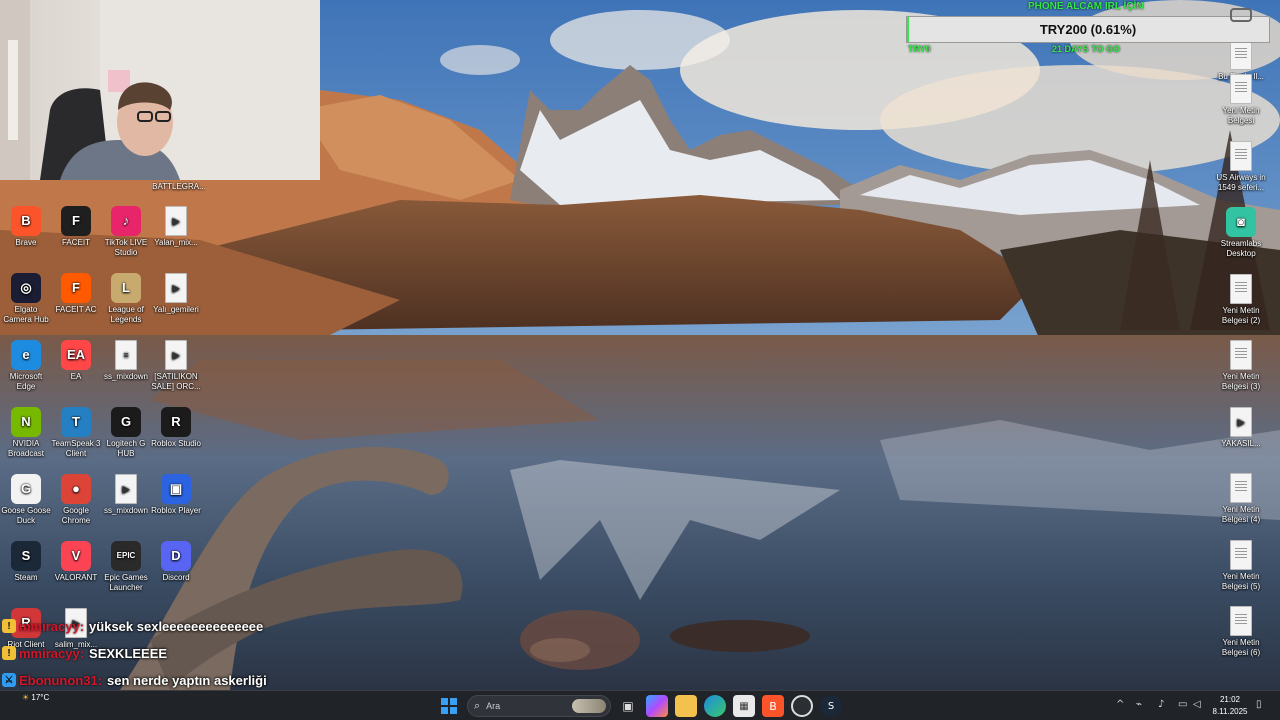 The height and width of the screenshot is (720, 1280). I want to click on volume-icon: ◁, so click(1197, 704).